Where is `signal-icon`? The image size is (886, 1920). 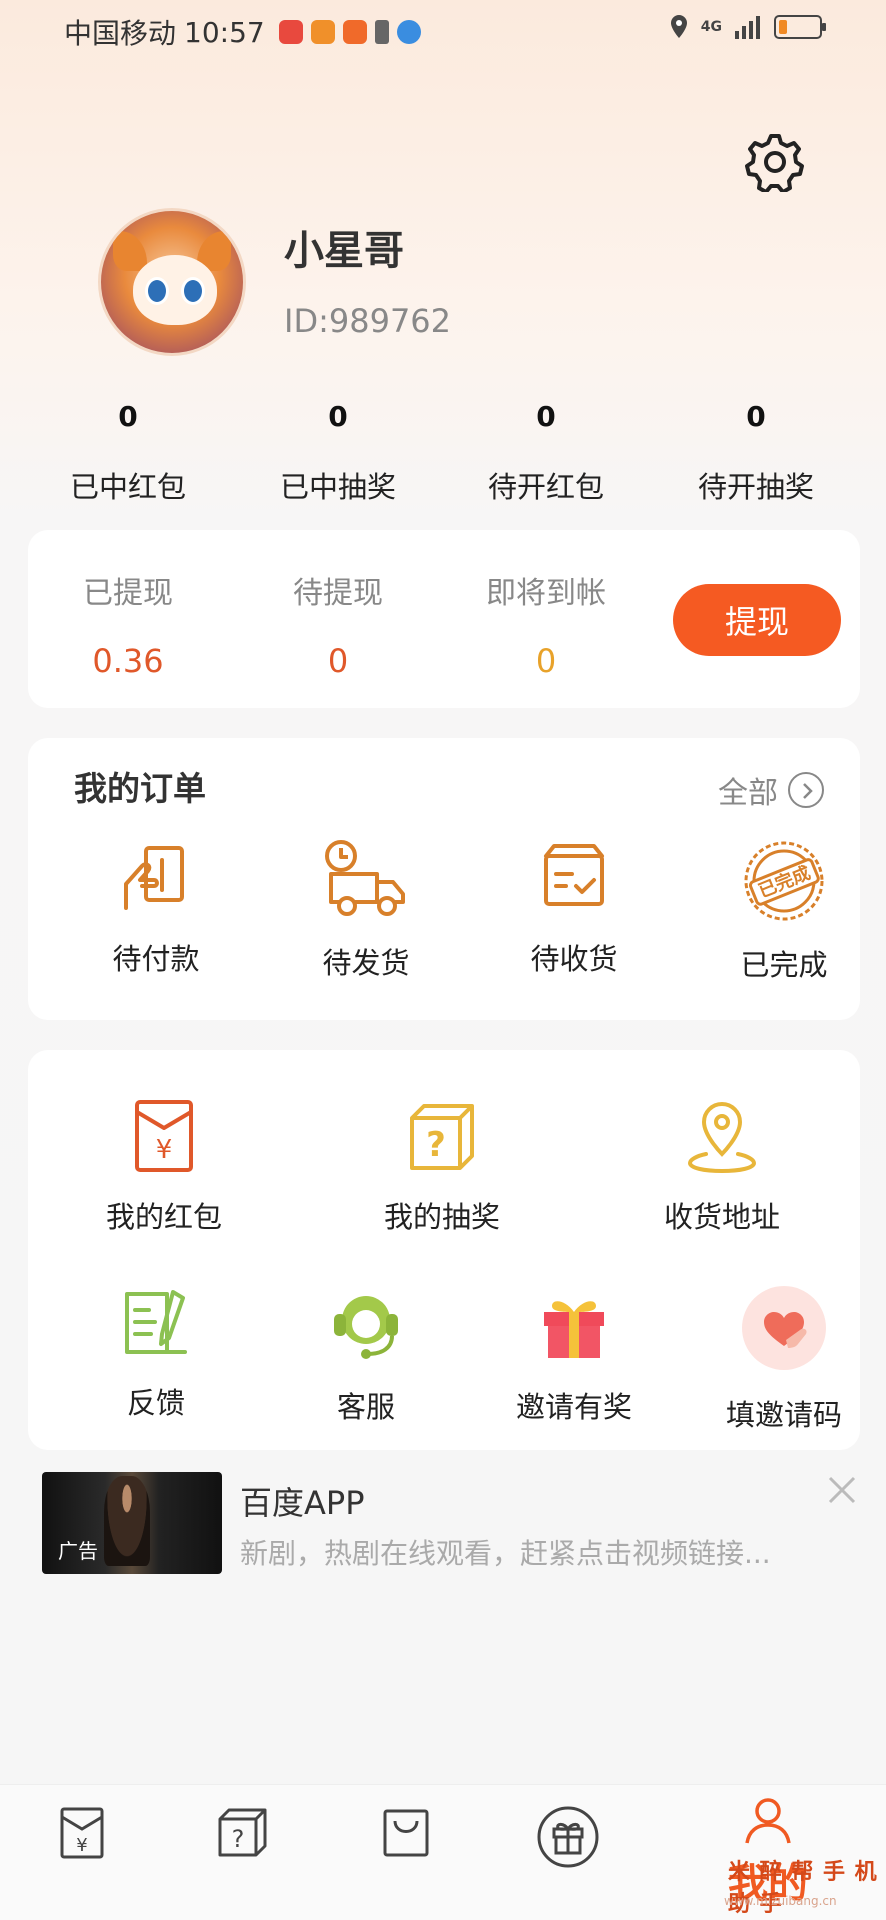
signal-icon is located at coordinates (747, 27).